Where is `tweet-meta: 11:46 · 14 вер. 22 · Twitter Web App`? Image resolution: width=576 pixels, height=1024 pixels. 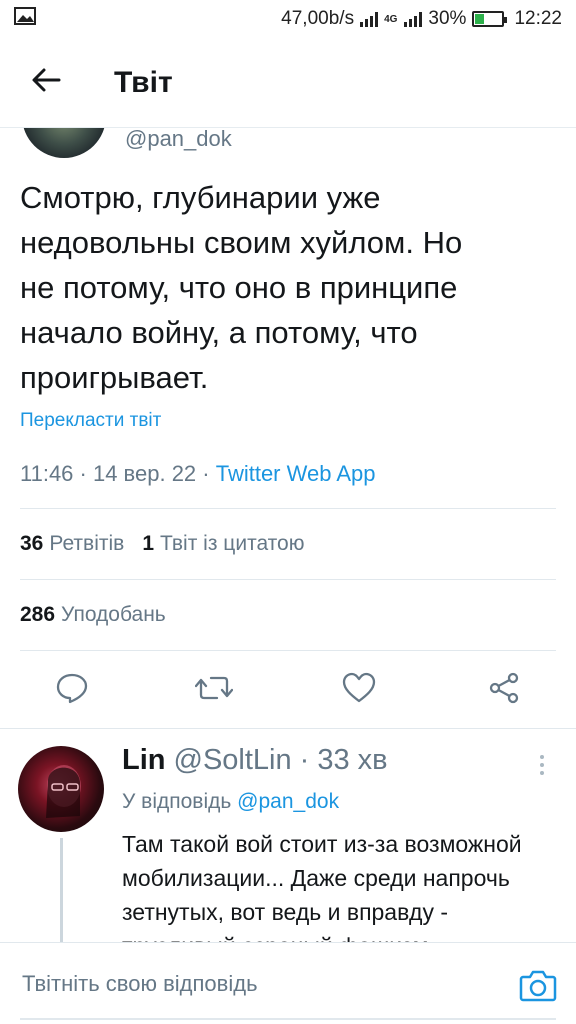 tweet-meta: 11:46 · 14 вер. 22 · Twitter Web App is located at coordinates (198, 474).